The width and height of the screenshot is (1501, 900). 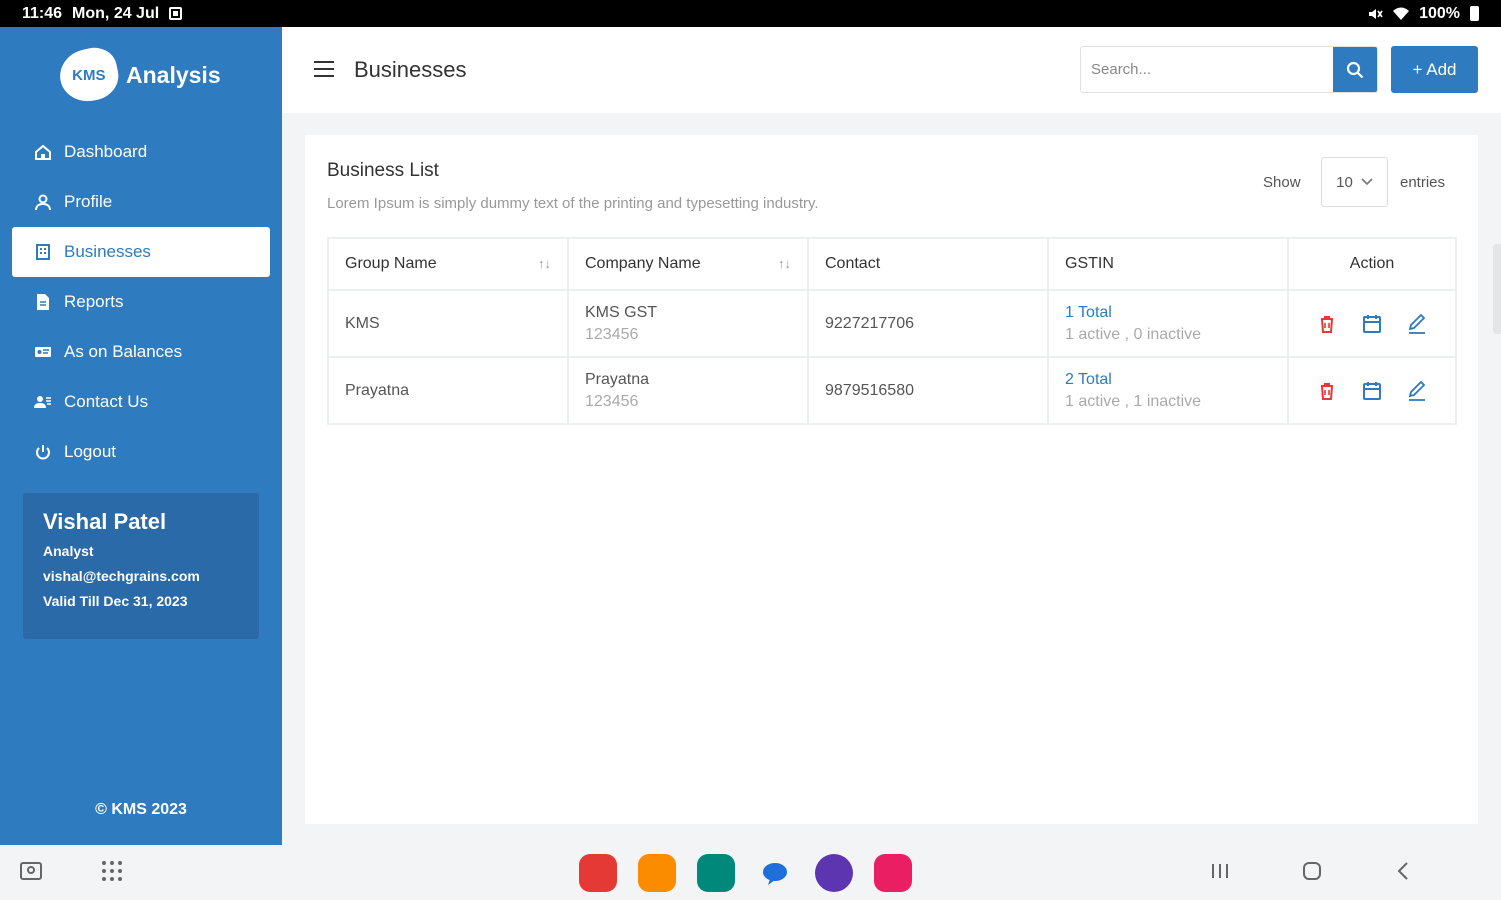 I want to click on wifi-icon, so click(x=1401, y=13).